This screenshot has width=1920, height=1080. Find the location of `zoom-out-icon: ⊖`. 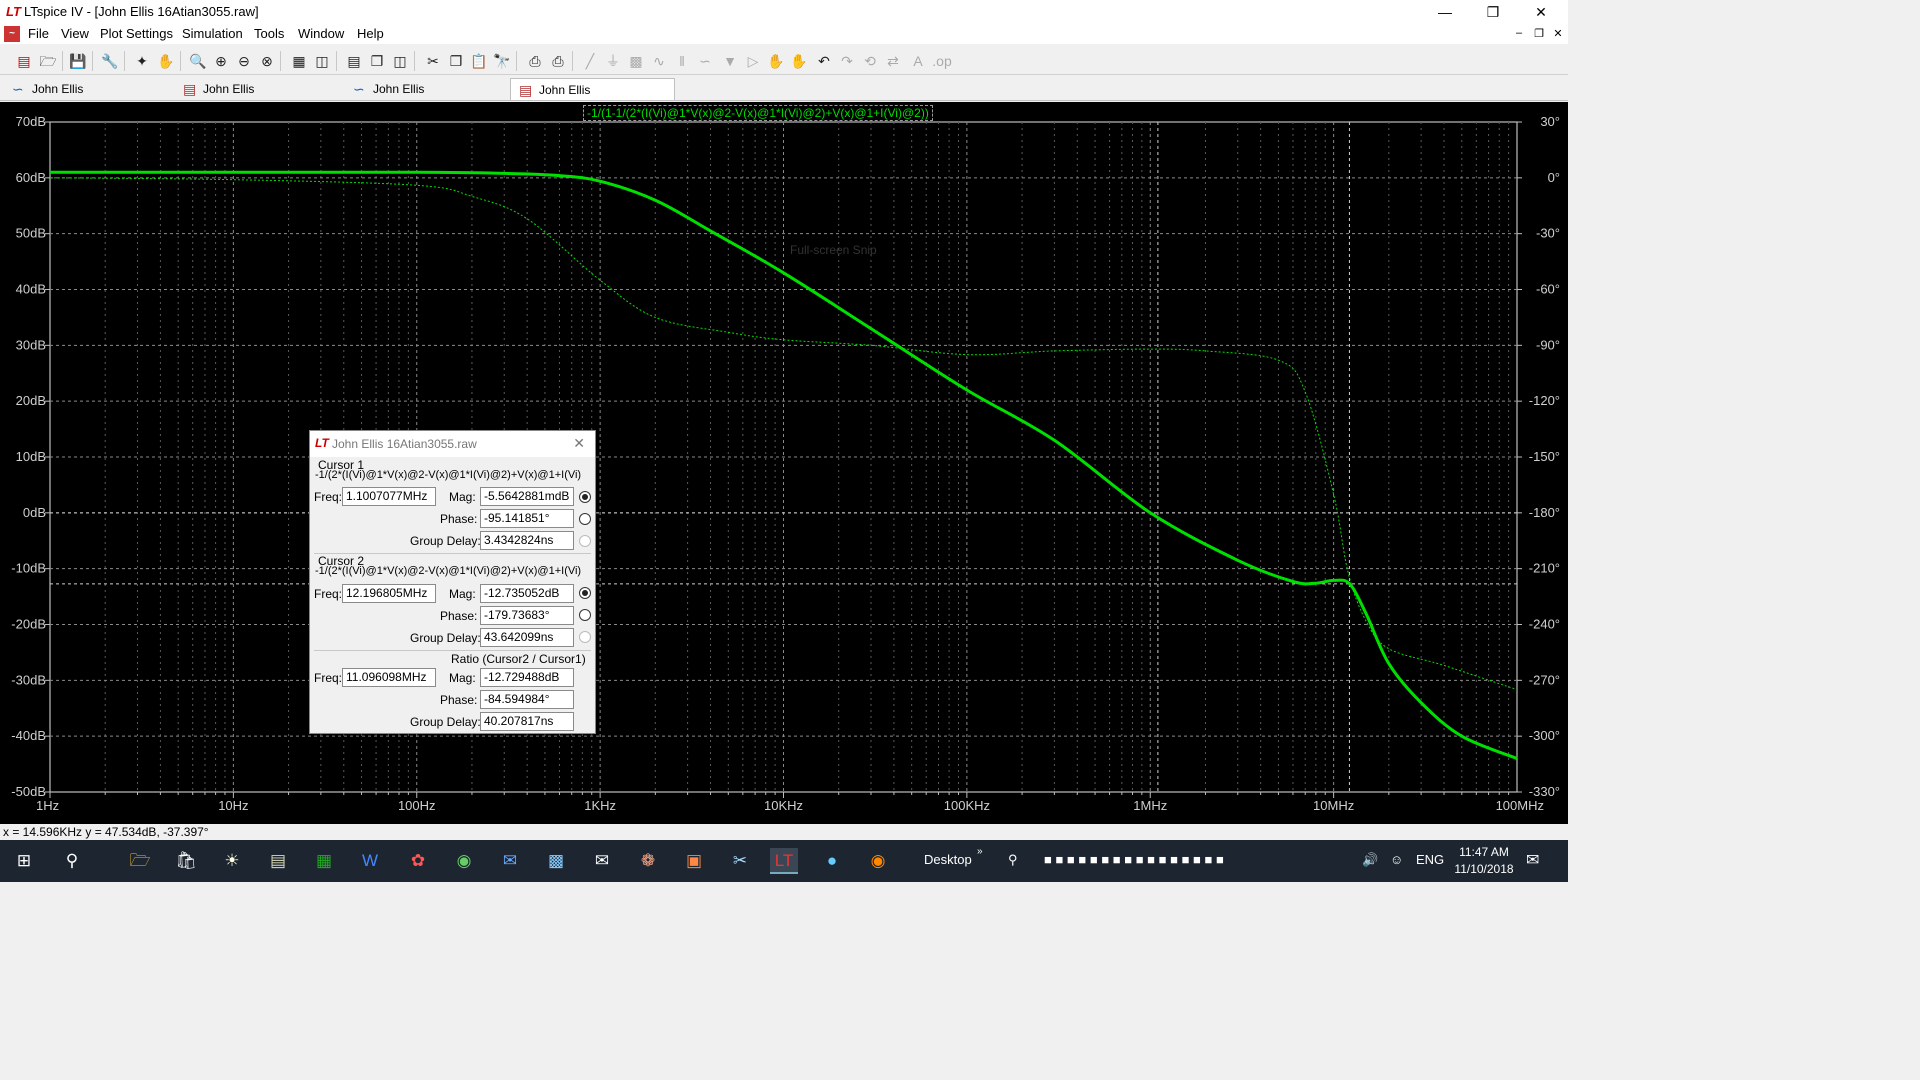

zoom-out-icon: ⊖ is located at coordinates (244, 61).